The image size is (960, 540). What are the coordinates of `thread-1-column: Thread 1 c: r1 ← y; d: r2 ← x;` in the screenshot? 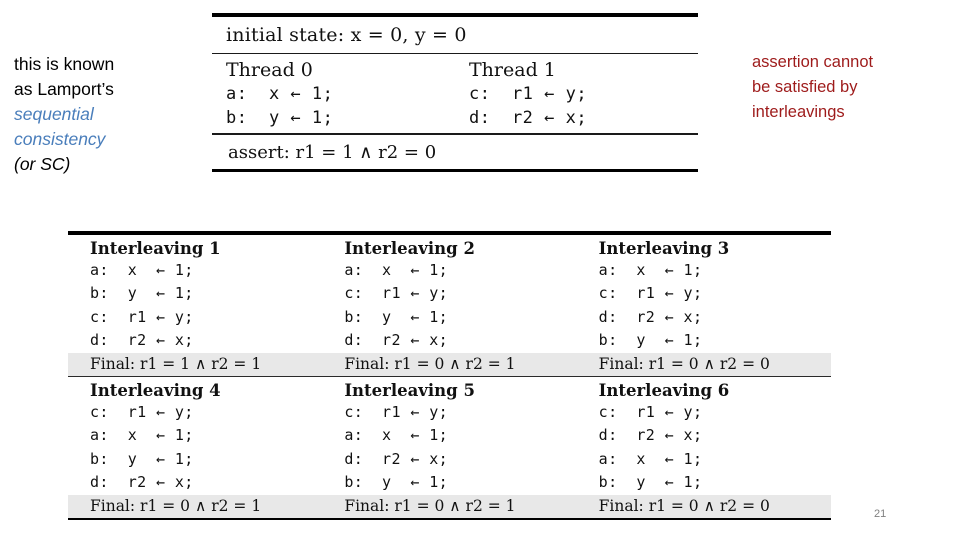 It's located at (576, 94).